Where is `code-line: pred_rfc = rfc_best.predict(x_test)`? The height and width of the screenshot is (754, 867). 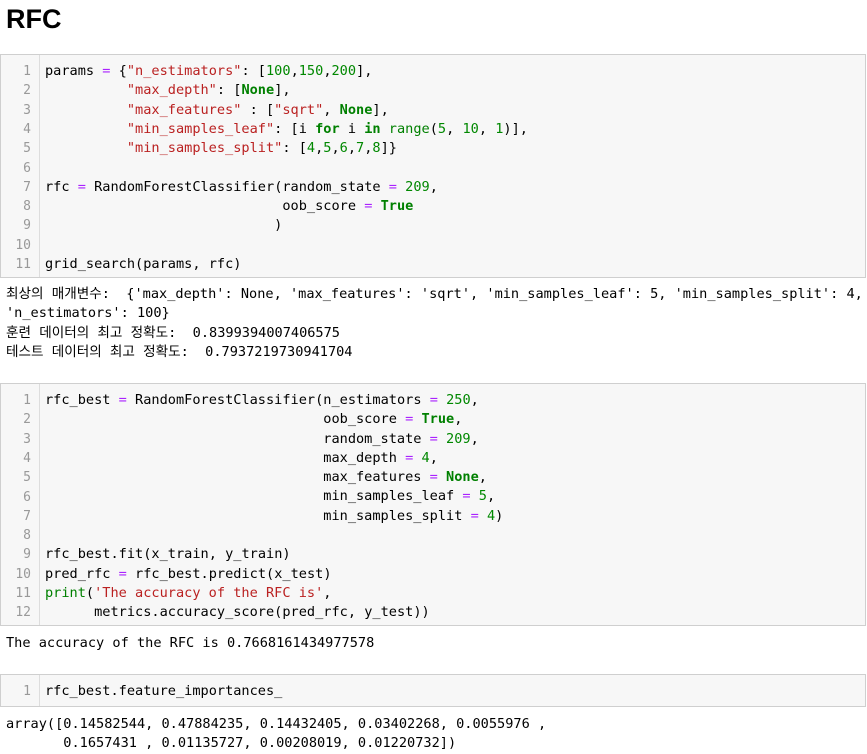 code-line: pred_rfc = rfc_best.predict(x_test) is located at coordinates (188, 573).